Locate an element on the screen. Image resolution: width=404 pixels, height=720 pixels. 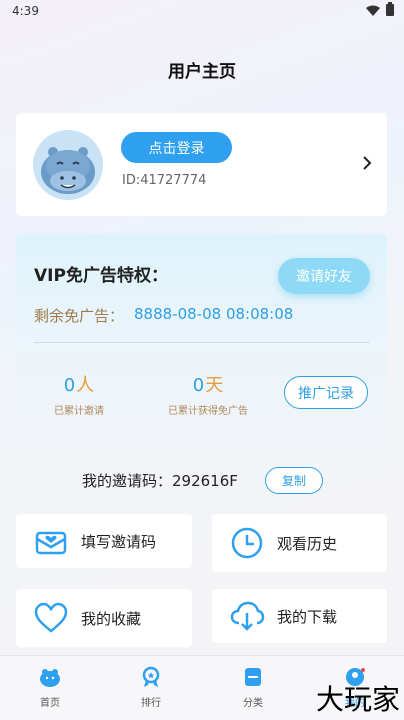
stat-ad-free-days: 0 天 已累计获得免广告 is located at coordinates (208, 394).